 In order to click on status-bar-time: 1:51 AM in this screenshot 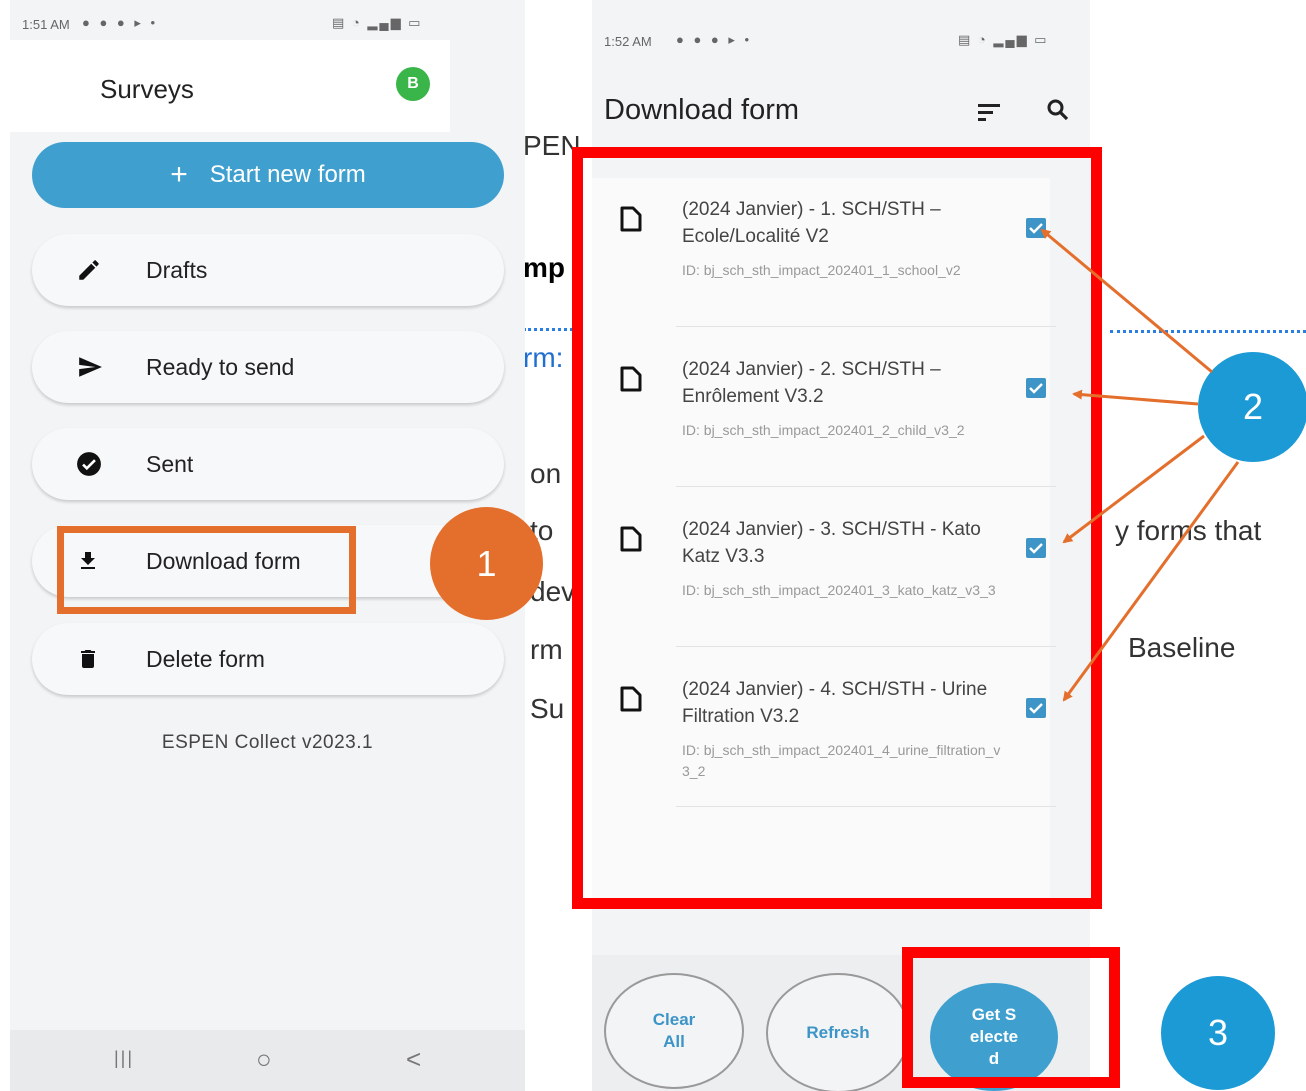, I will do `click(46, 24)`.